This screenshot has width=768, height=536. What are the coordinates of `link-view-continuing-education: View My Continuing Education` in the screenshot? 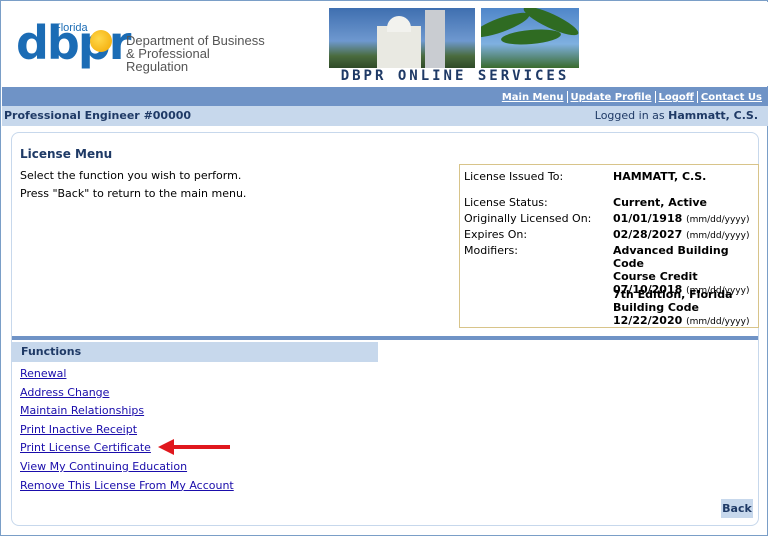 It's located at (127, 467).